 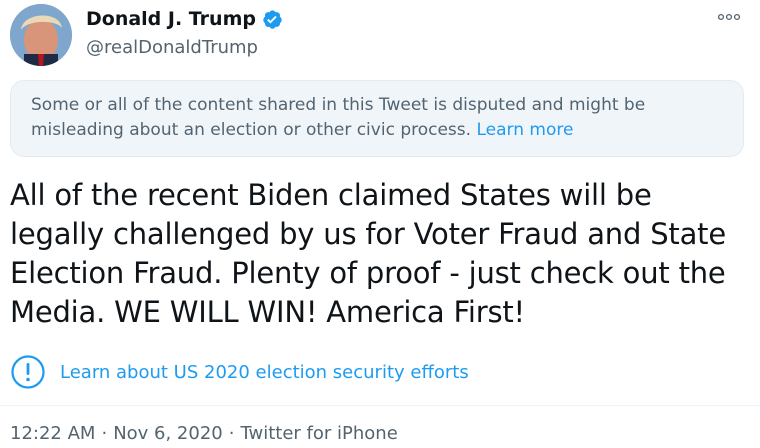 I want to click on avatar, so click(x=41, y=35).